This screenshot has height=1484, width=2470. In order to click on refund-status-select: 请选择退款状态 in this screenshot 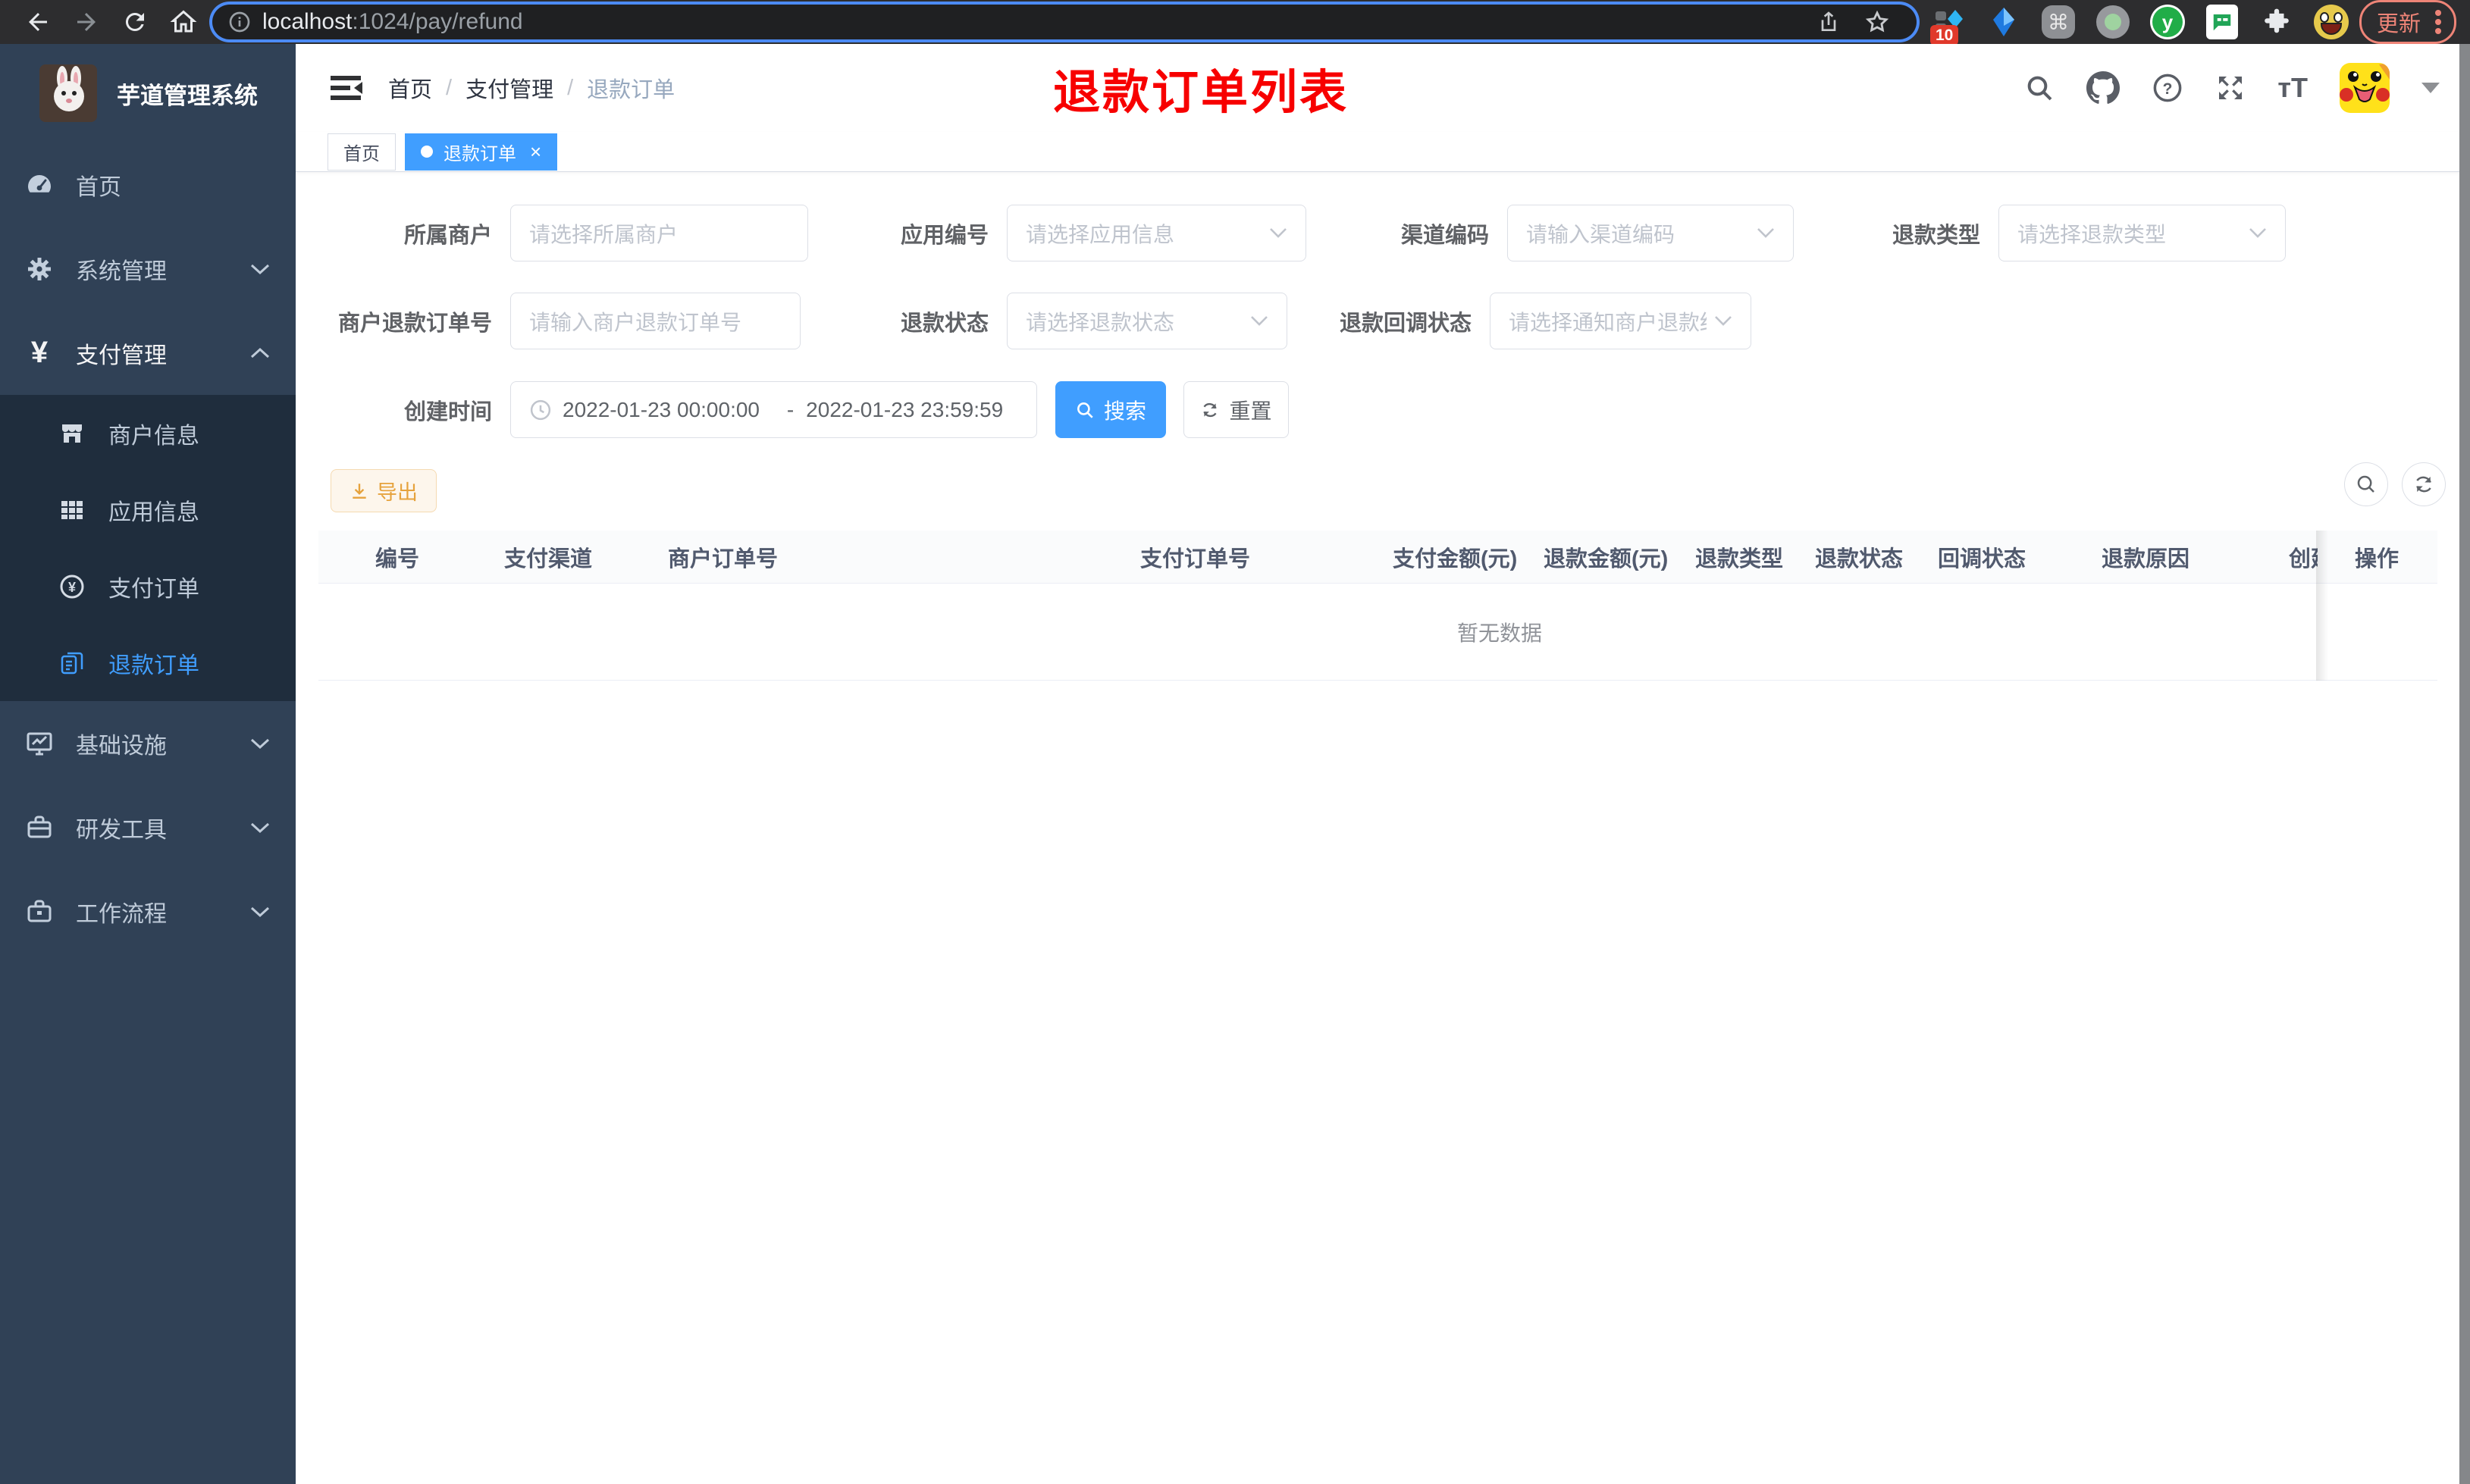, I will do `click(1147, 321)`.